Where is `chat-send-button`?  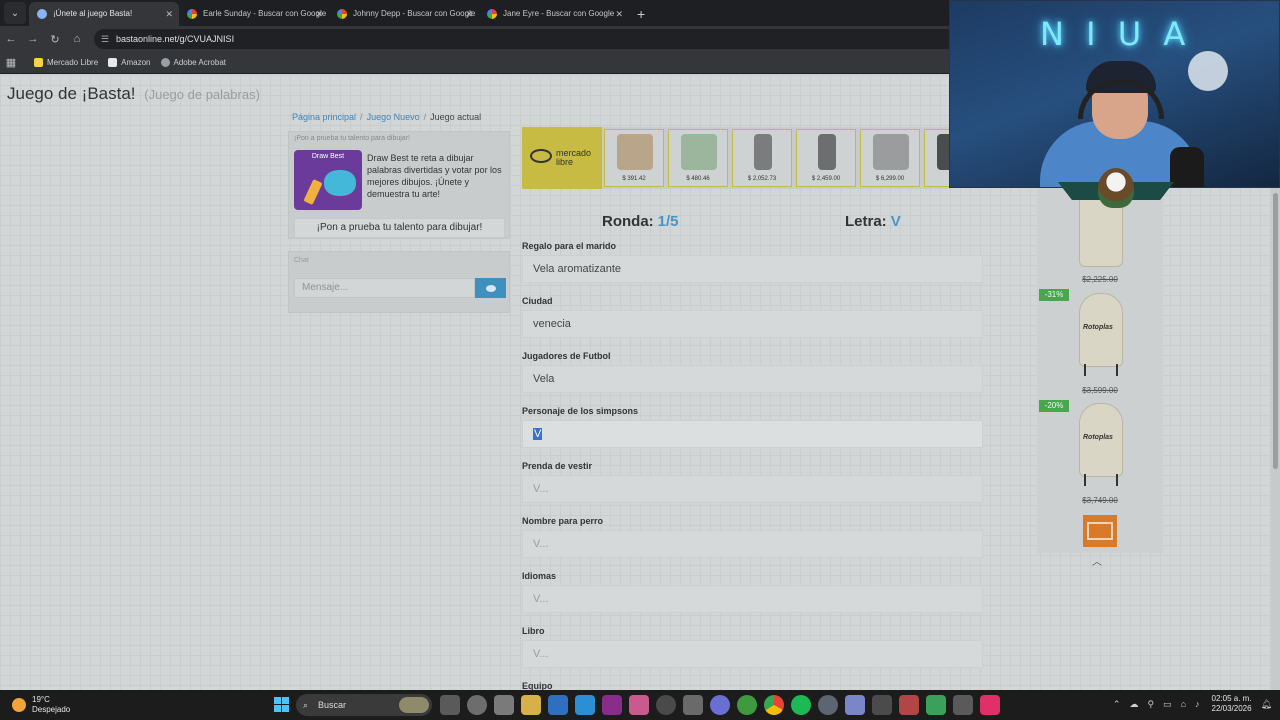
chat-send-button is located at coordinates (490, 288).